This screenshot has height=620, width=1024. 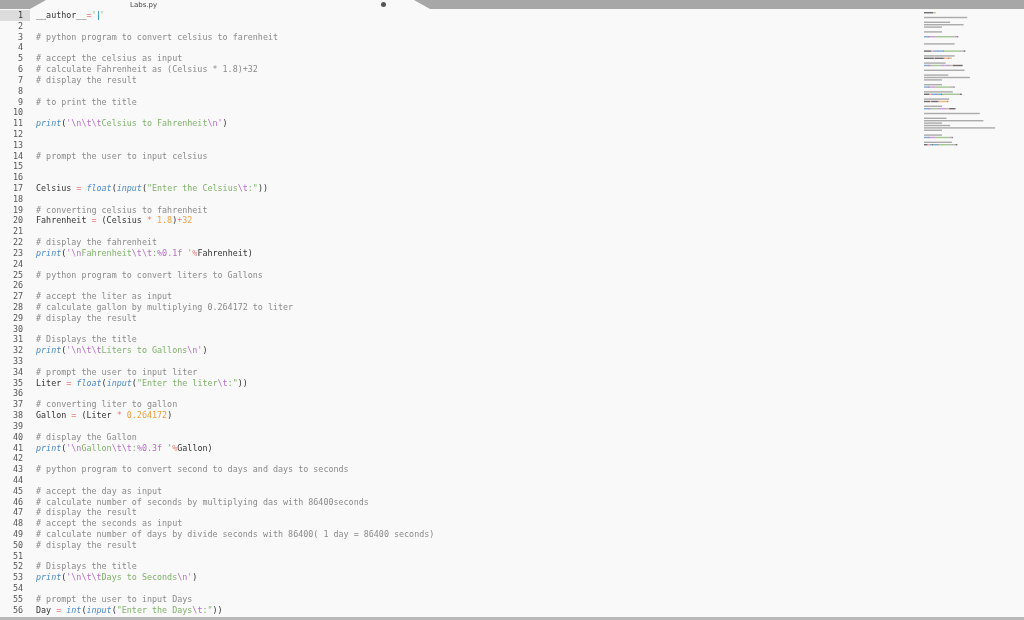 I want to click on line-number: 27, so click(x=17, y=296).